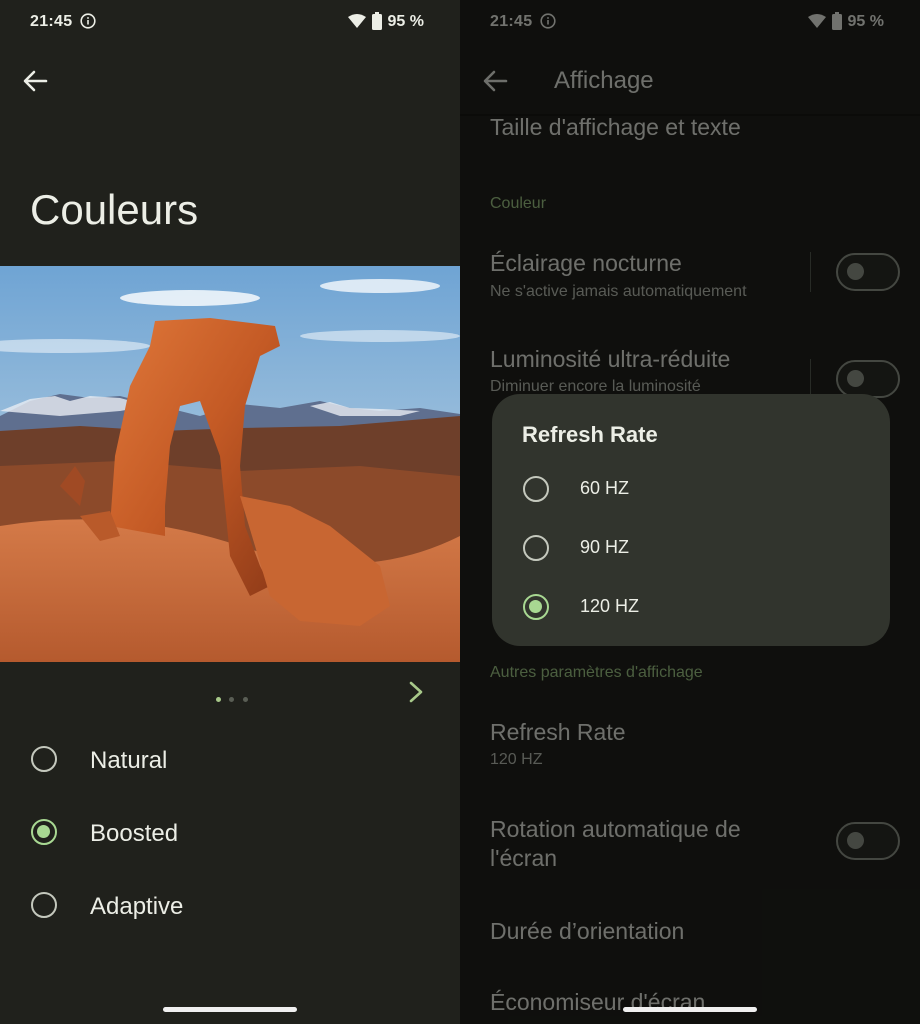 Image resolution: width=920 pixels, height=1024 pixels. What do you see at coordinates (596, 672) in the screenshot?
I see `section-header-other-display: Autres paramètres d'affichage` at bounding box center [596, 672].